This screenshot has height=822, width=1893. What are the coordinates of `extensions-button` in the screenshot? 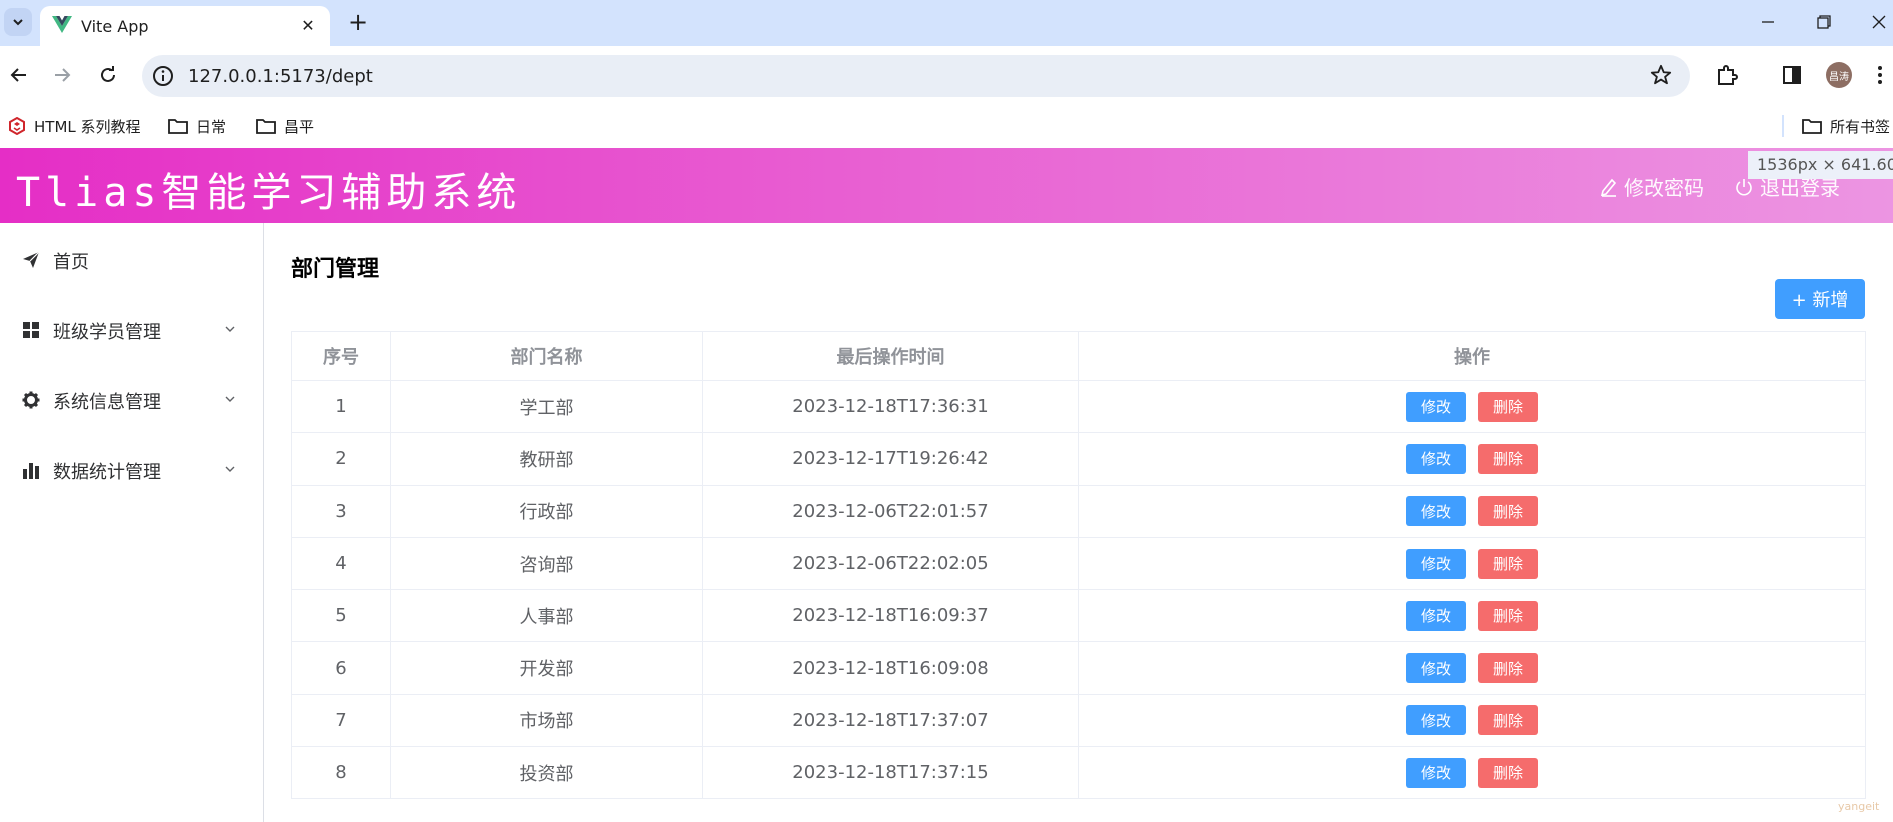 It's located at (1727, 75).